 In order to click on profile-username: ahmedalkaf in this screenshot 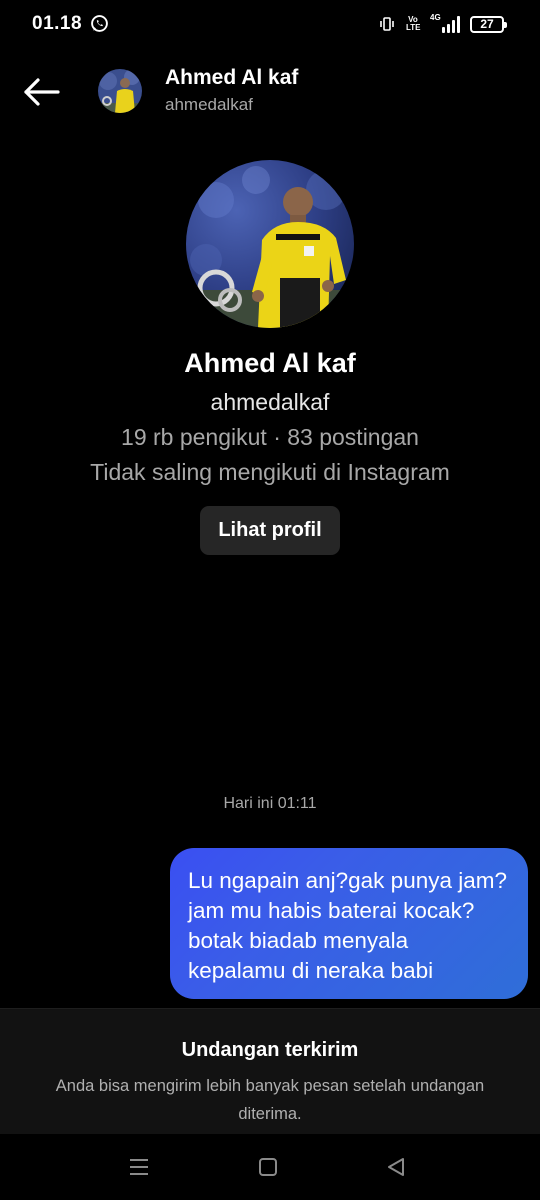, I will do `click(270, 402)`.